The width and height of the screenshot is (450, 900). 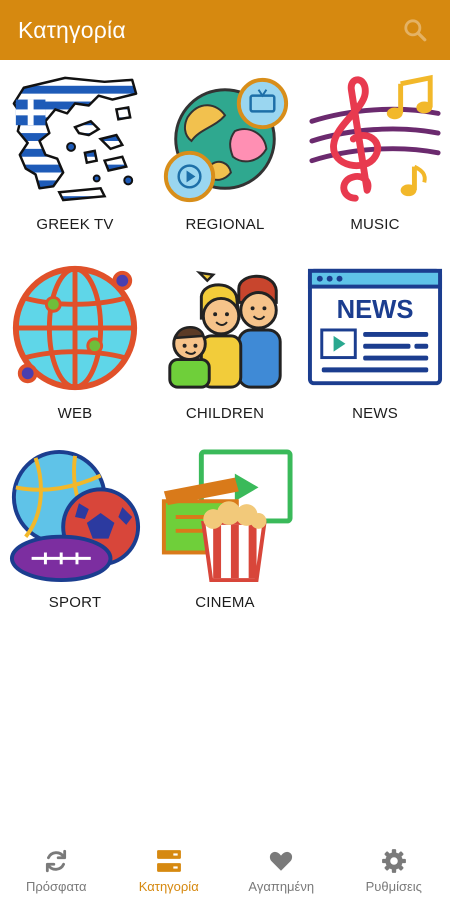 I want to click on category-label: GREEK TV, so click(x=75, y=224).